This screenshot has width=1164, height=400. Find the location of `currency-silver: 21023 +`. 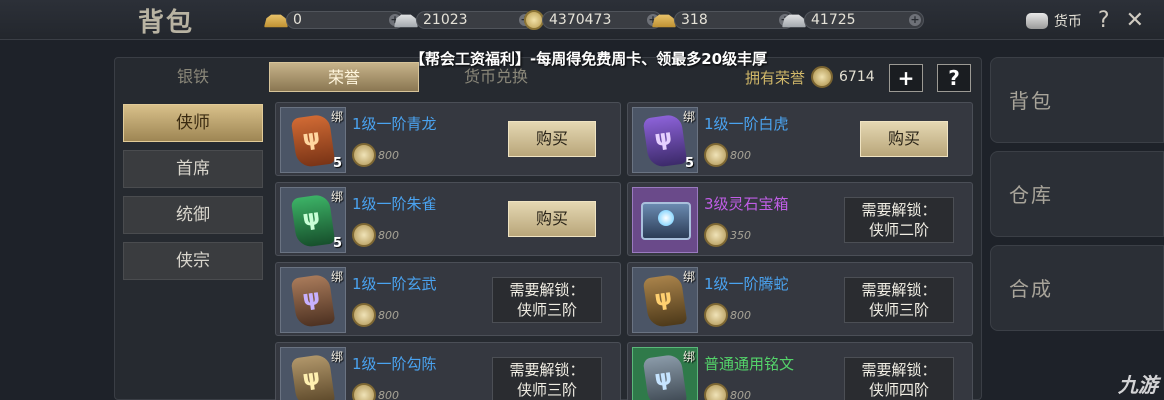

currency-silver: 21023 + is located at coordinates (464, 20).